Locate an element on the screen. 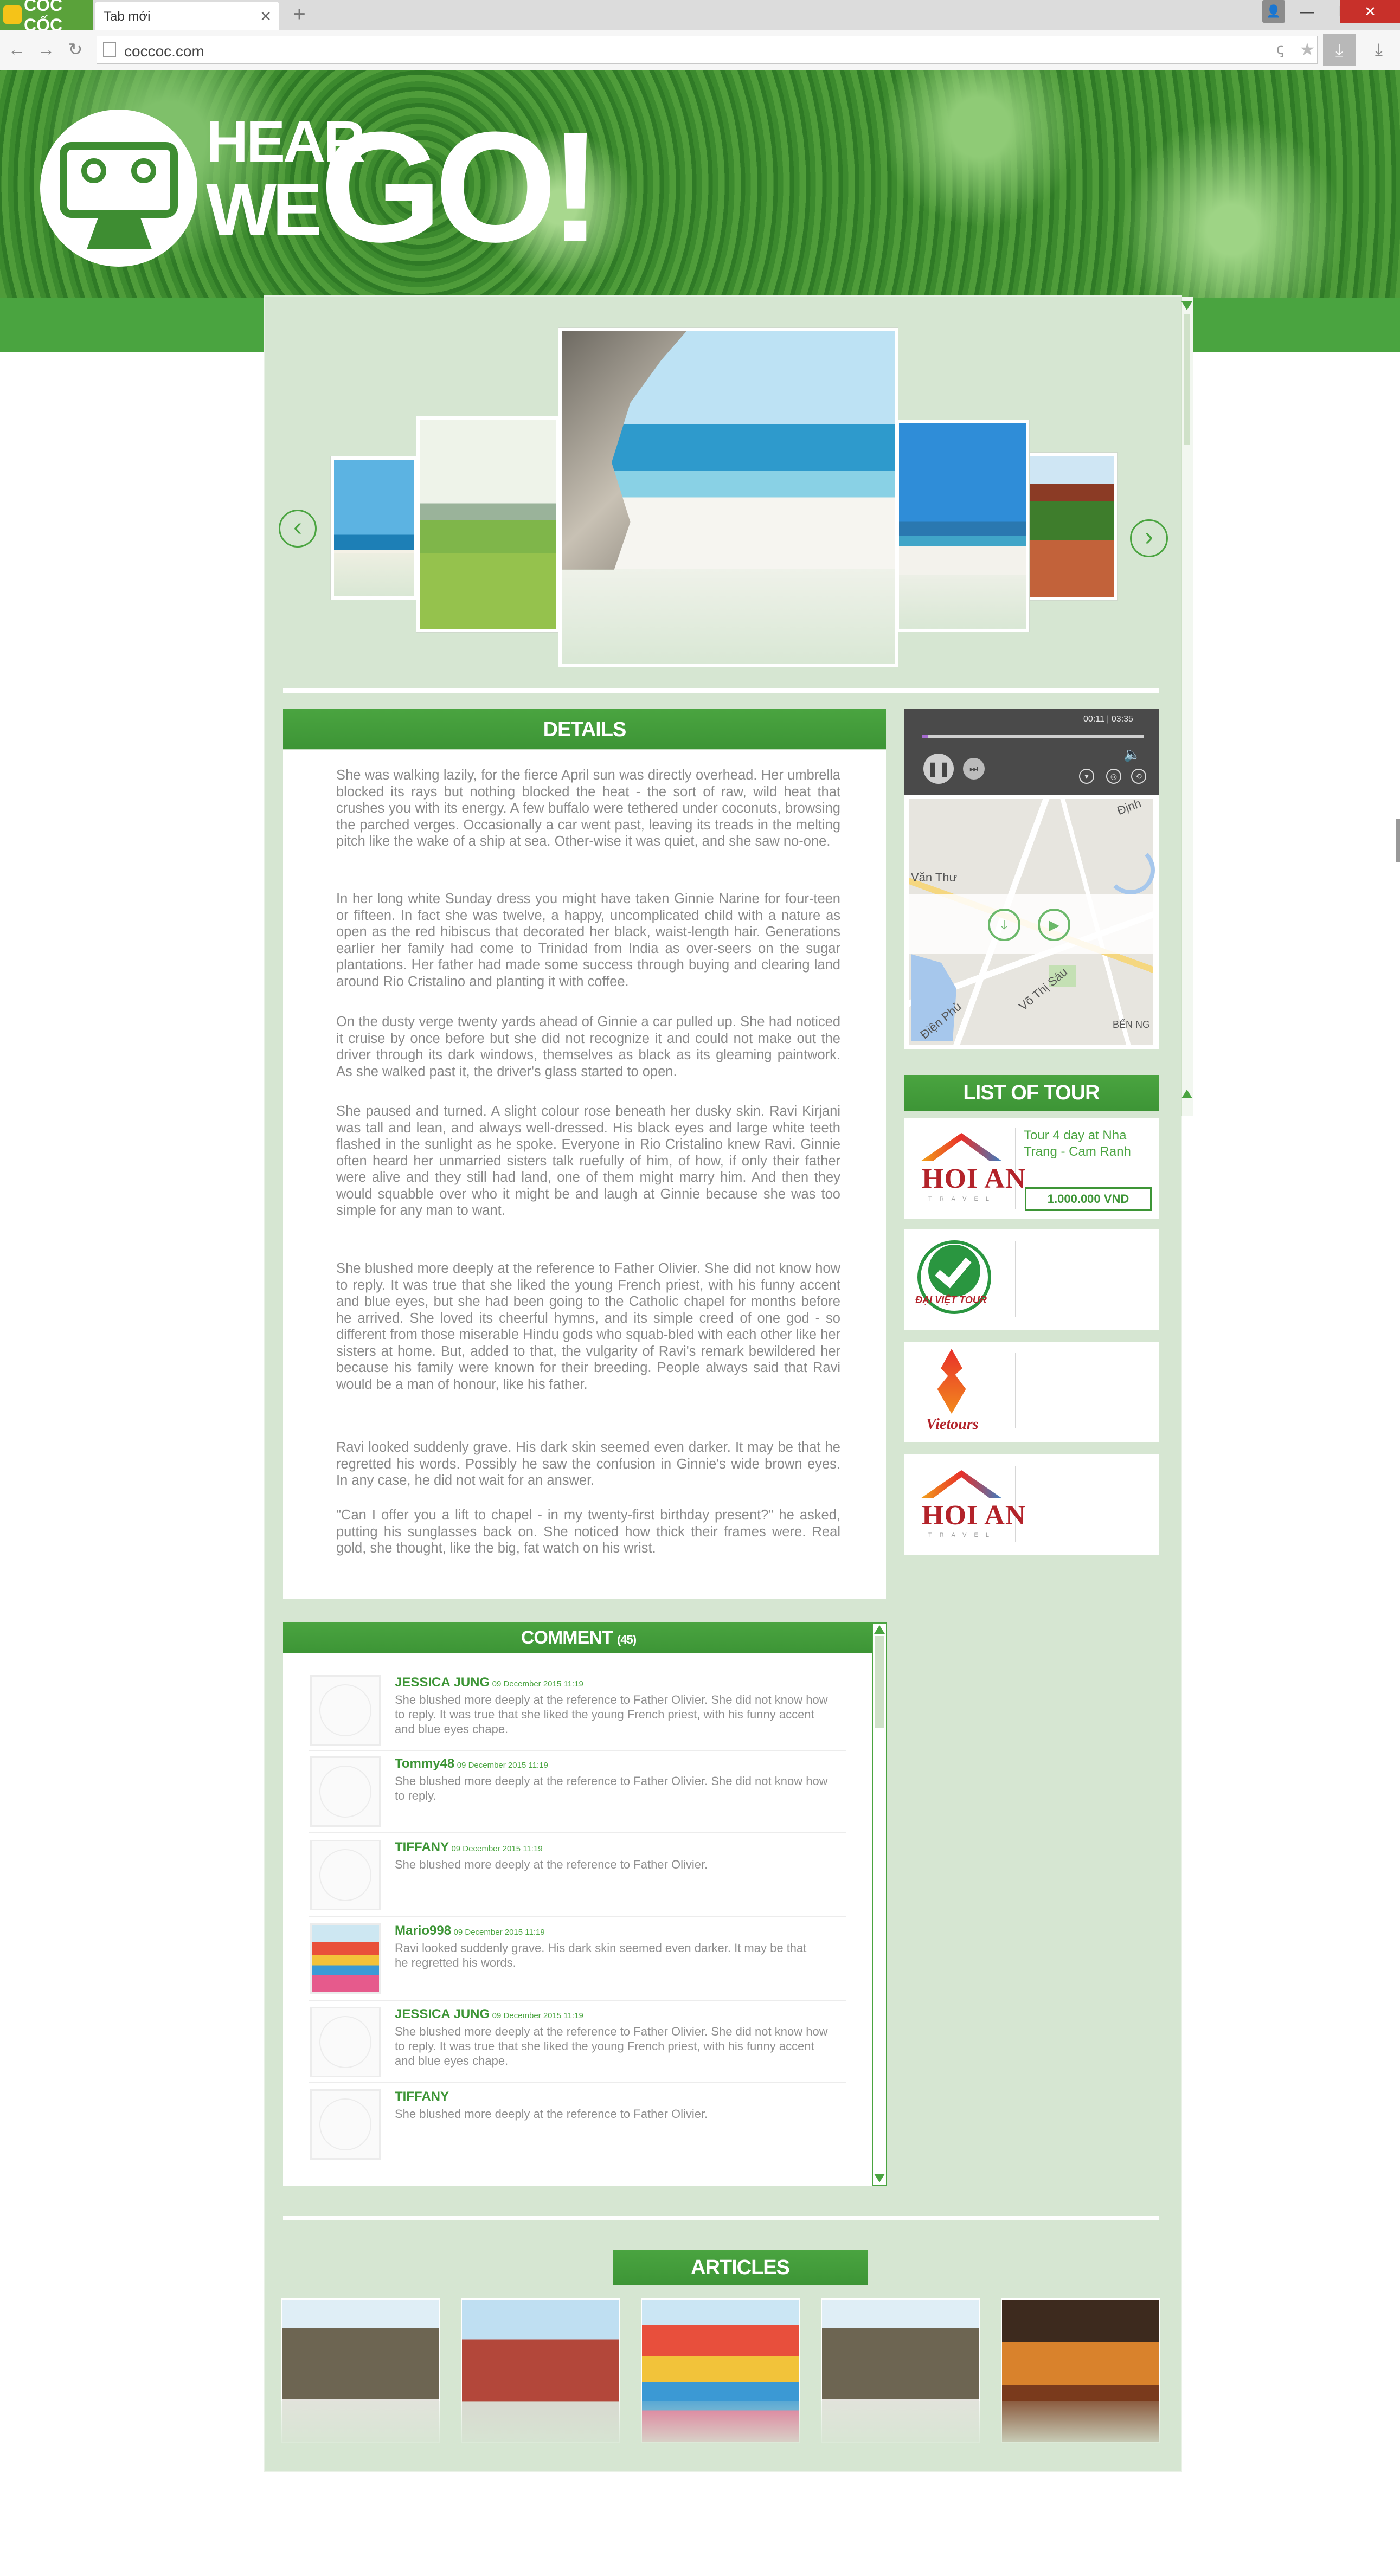 Image resolution: width=1400 pixels, height=2576 pixels. comment-header: Tommy48 09 December 2015 11:19 is located at coordinates (471, 1764).